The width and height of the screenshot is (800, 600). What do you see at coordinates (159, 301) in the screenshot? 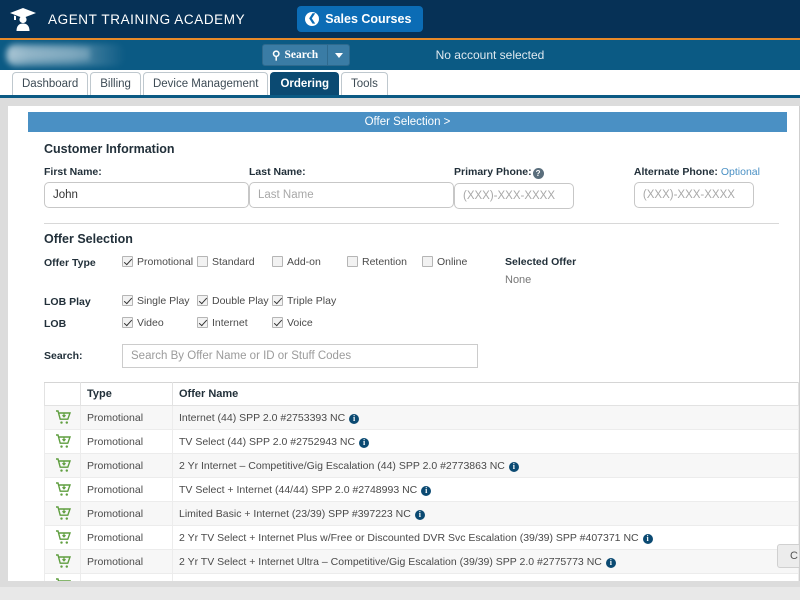
I see `checkbox-single-play: Single Play` at bounding box center [159, 301].